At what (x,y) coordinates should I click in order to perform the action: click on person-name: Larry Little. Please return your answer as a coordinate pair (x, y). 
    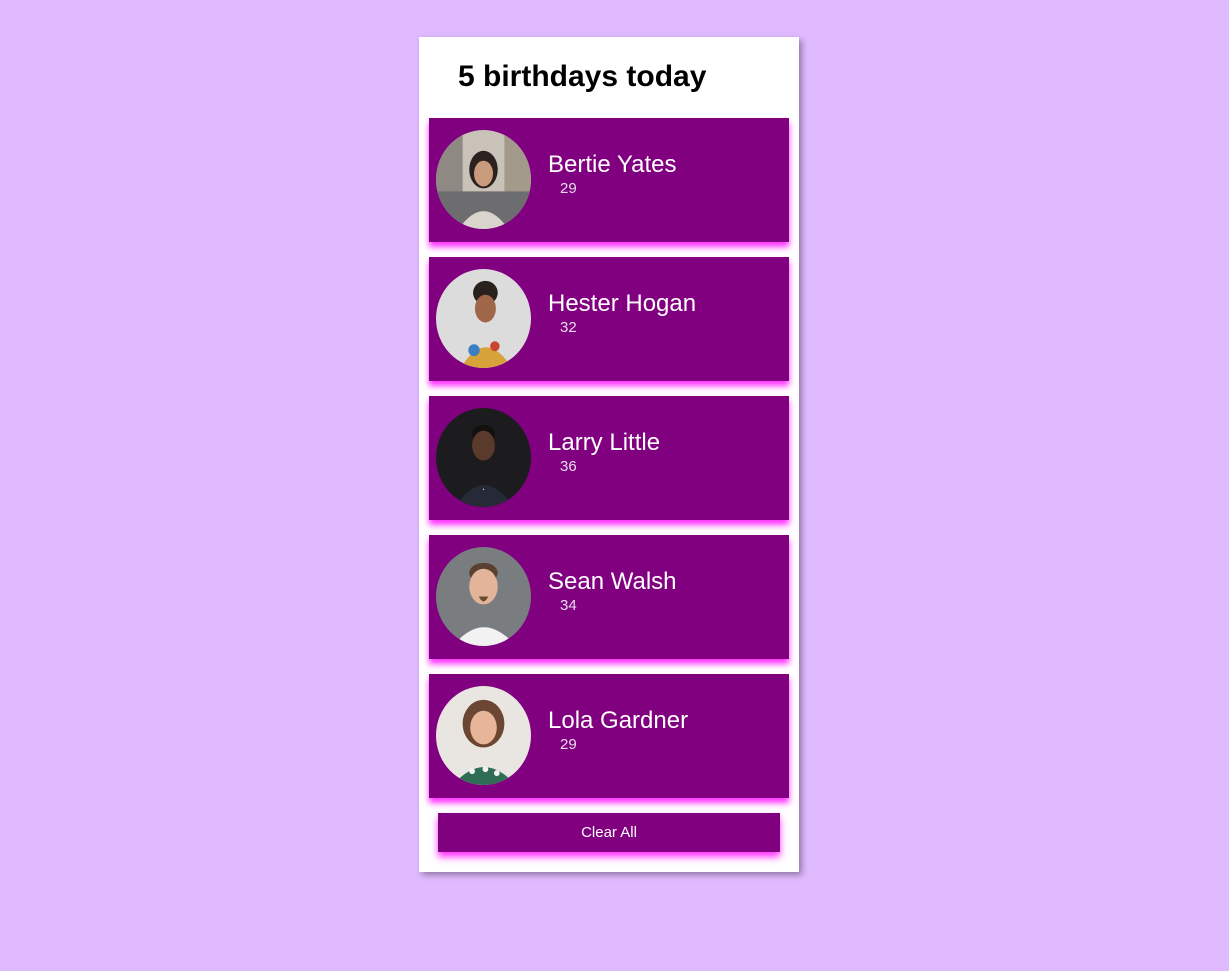
    Looking at the image, I should click on (604, 442).